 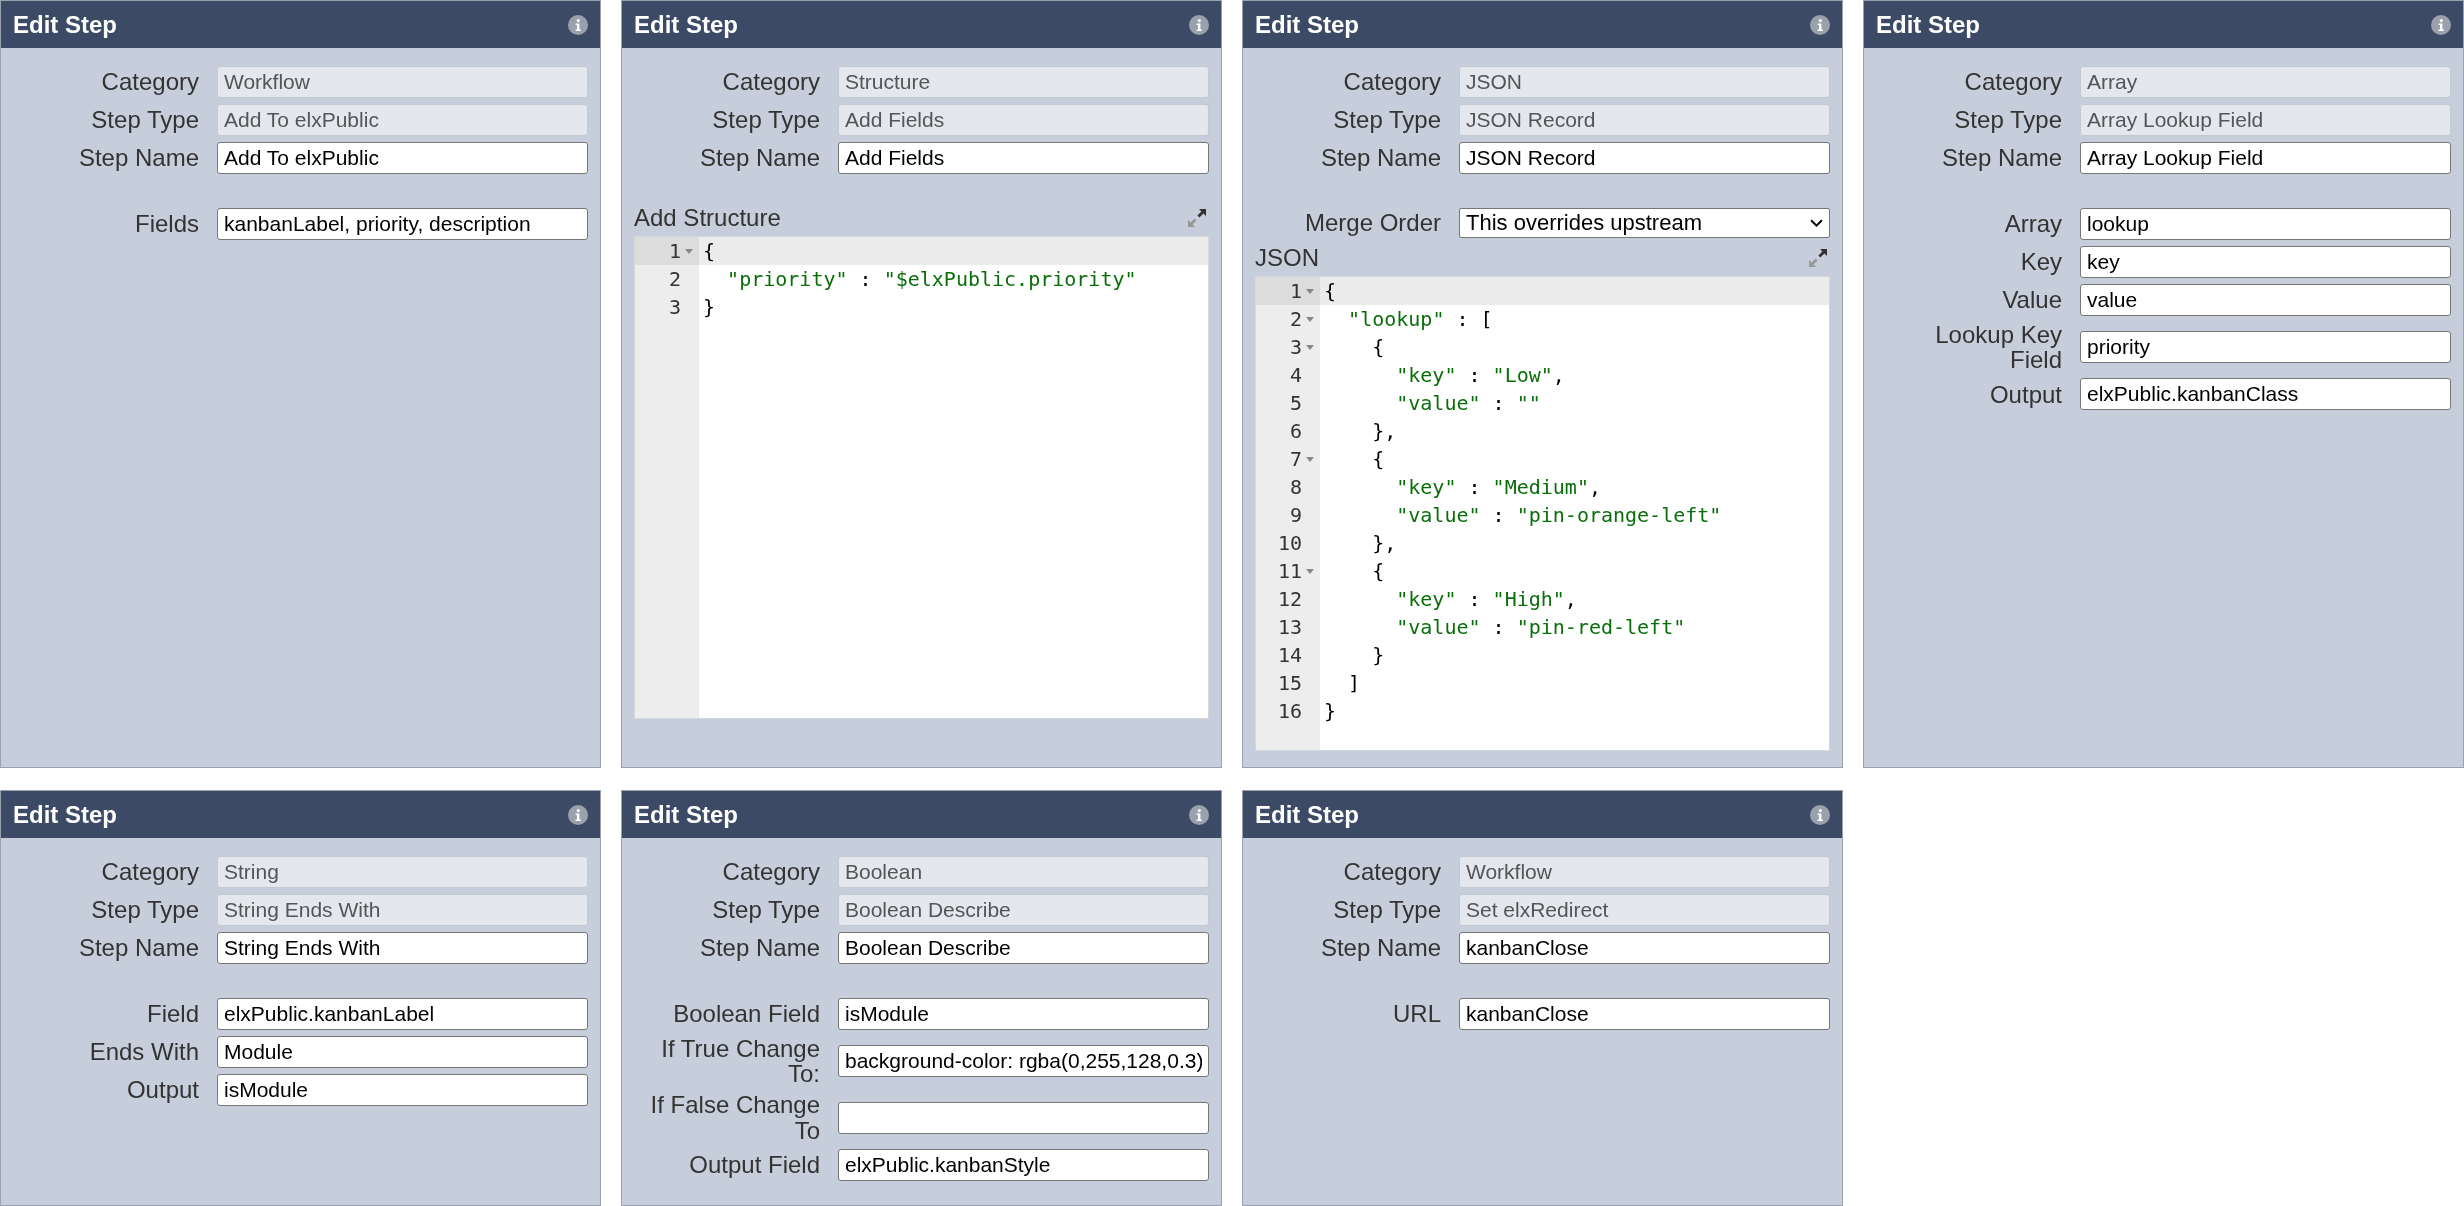 I want to click on input-field: elxPublic.kanbanStyle, so click(x=1023, y=1164).